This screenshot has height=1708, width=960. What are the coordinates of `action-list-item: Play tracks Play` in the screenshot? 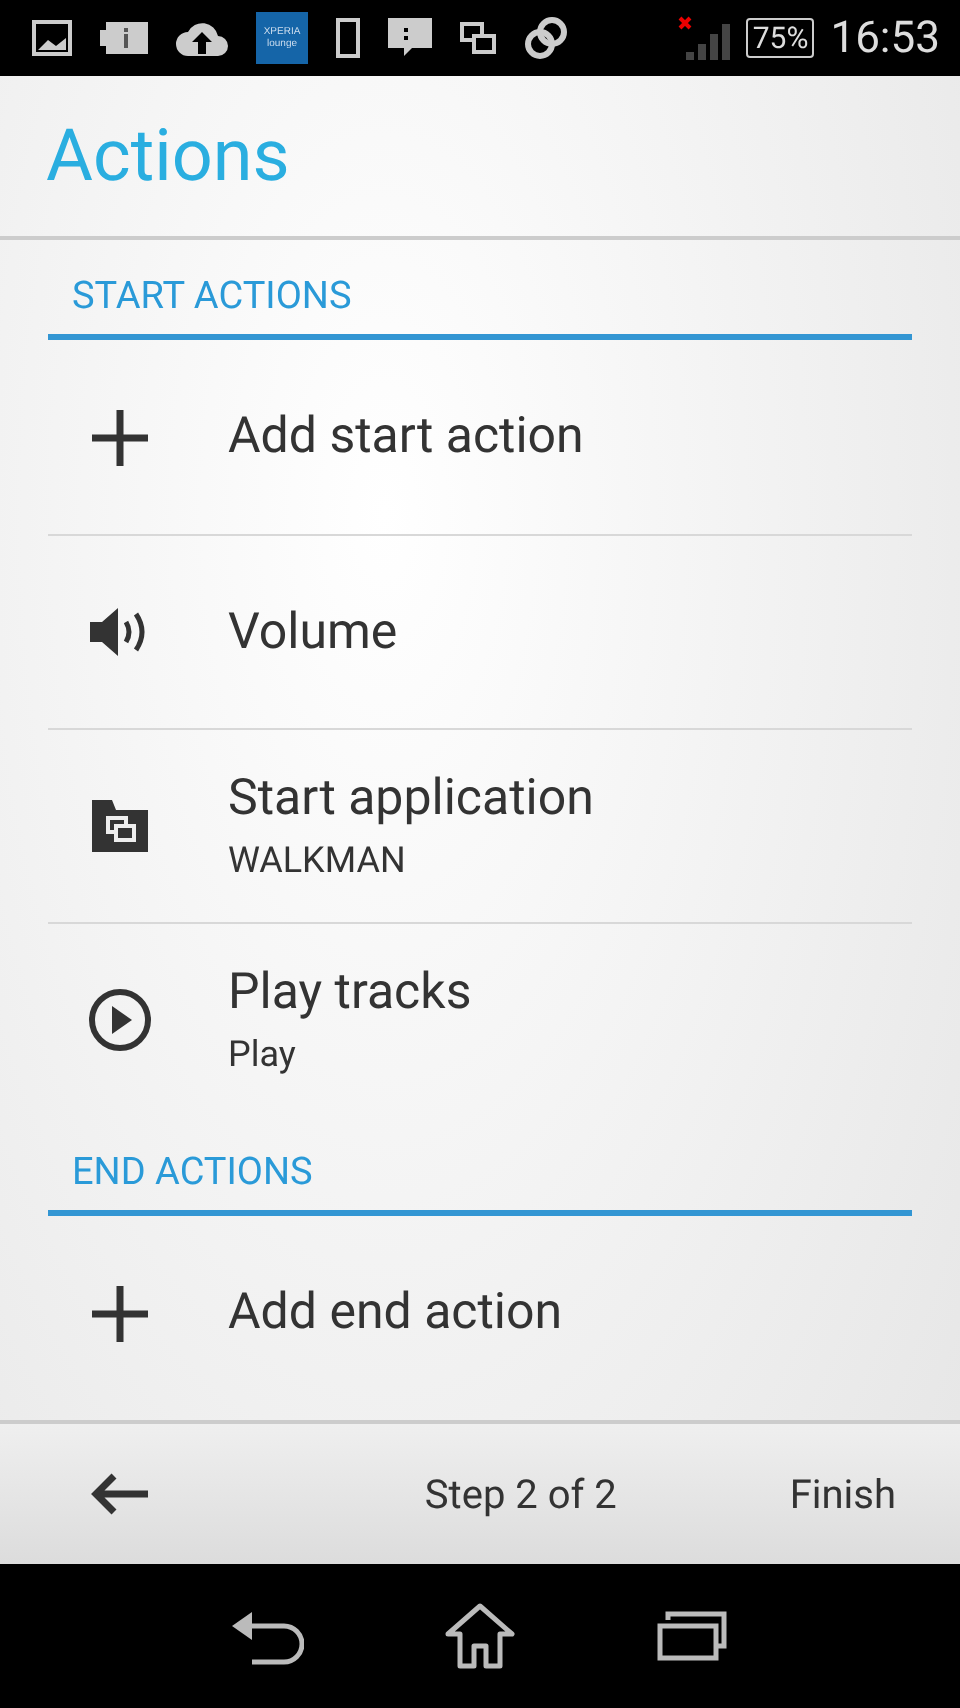 It's located at (480, 1020).